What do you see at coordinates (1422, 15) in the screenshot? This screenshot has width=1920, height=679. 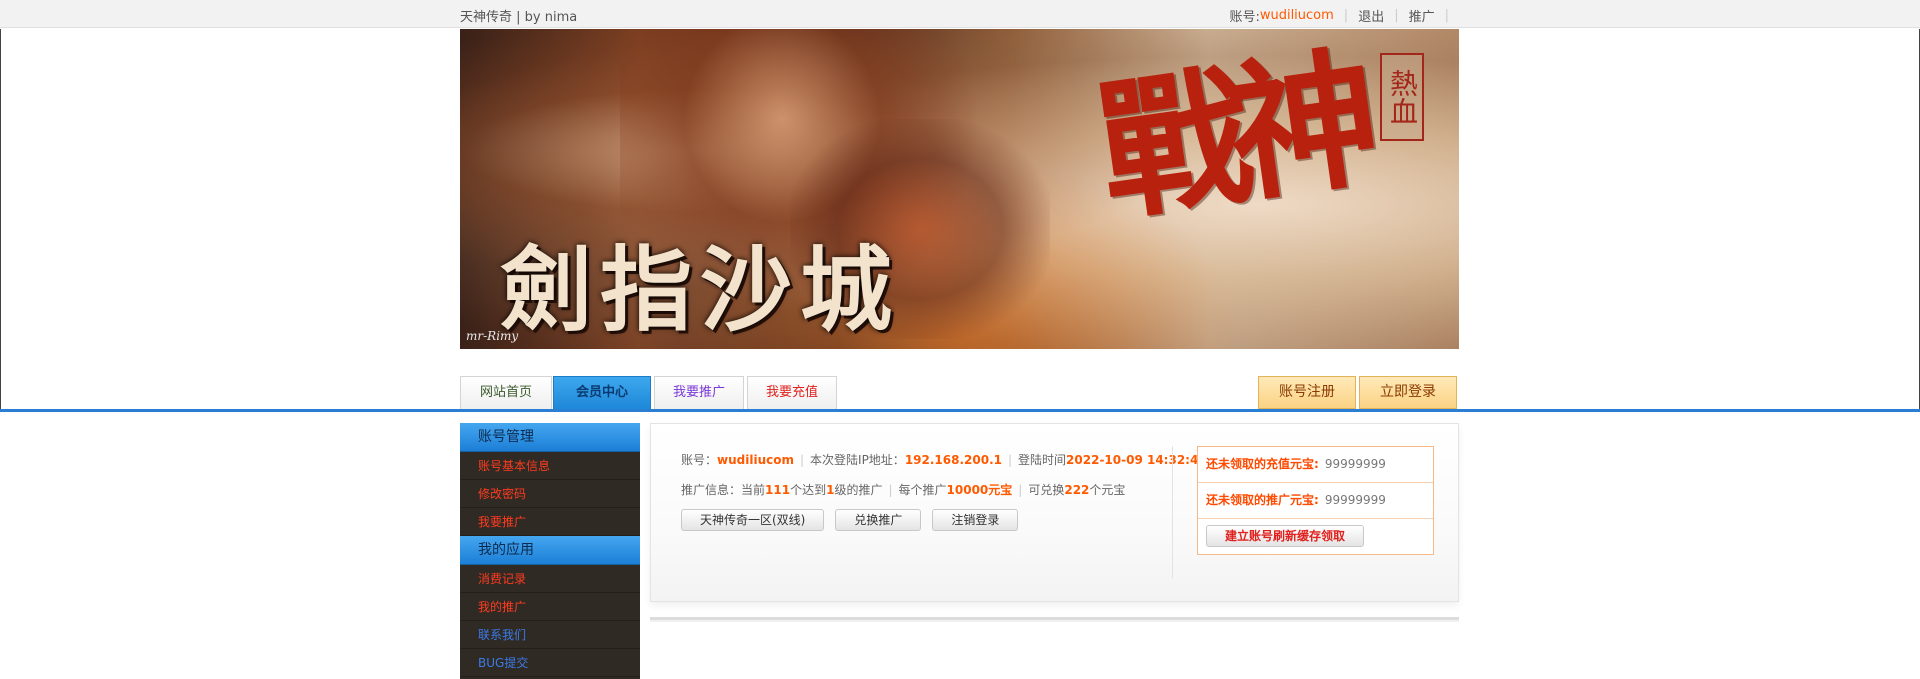 I see `promote-link: 推广` at bounding box center [1422, 15].